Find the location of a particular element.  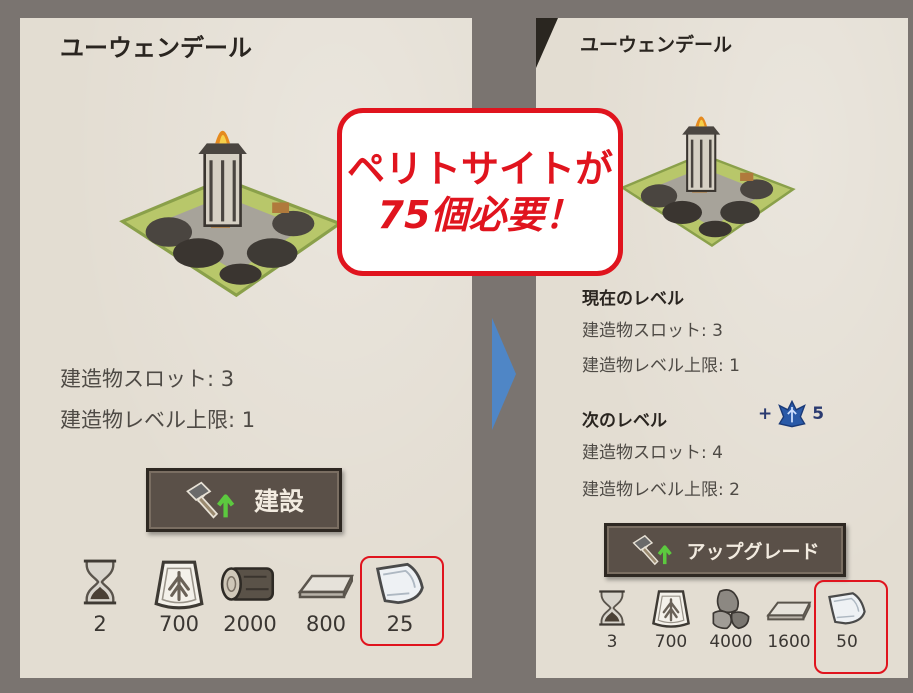

building-level-cap-stat: 建造物レベル上限: 1 is located at coordinates (158, 420).